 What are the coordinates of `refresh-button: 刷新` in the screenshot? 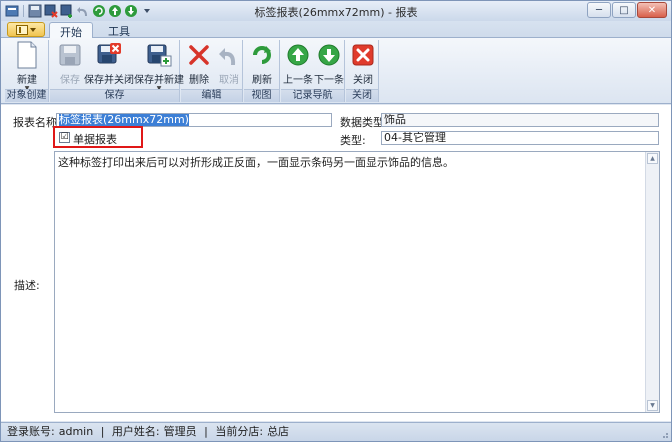 It's located at (262, 63).